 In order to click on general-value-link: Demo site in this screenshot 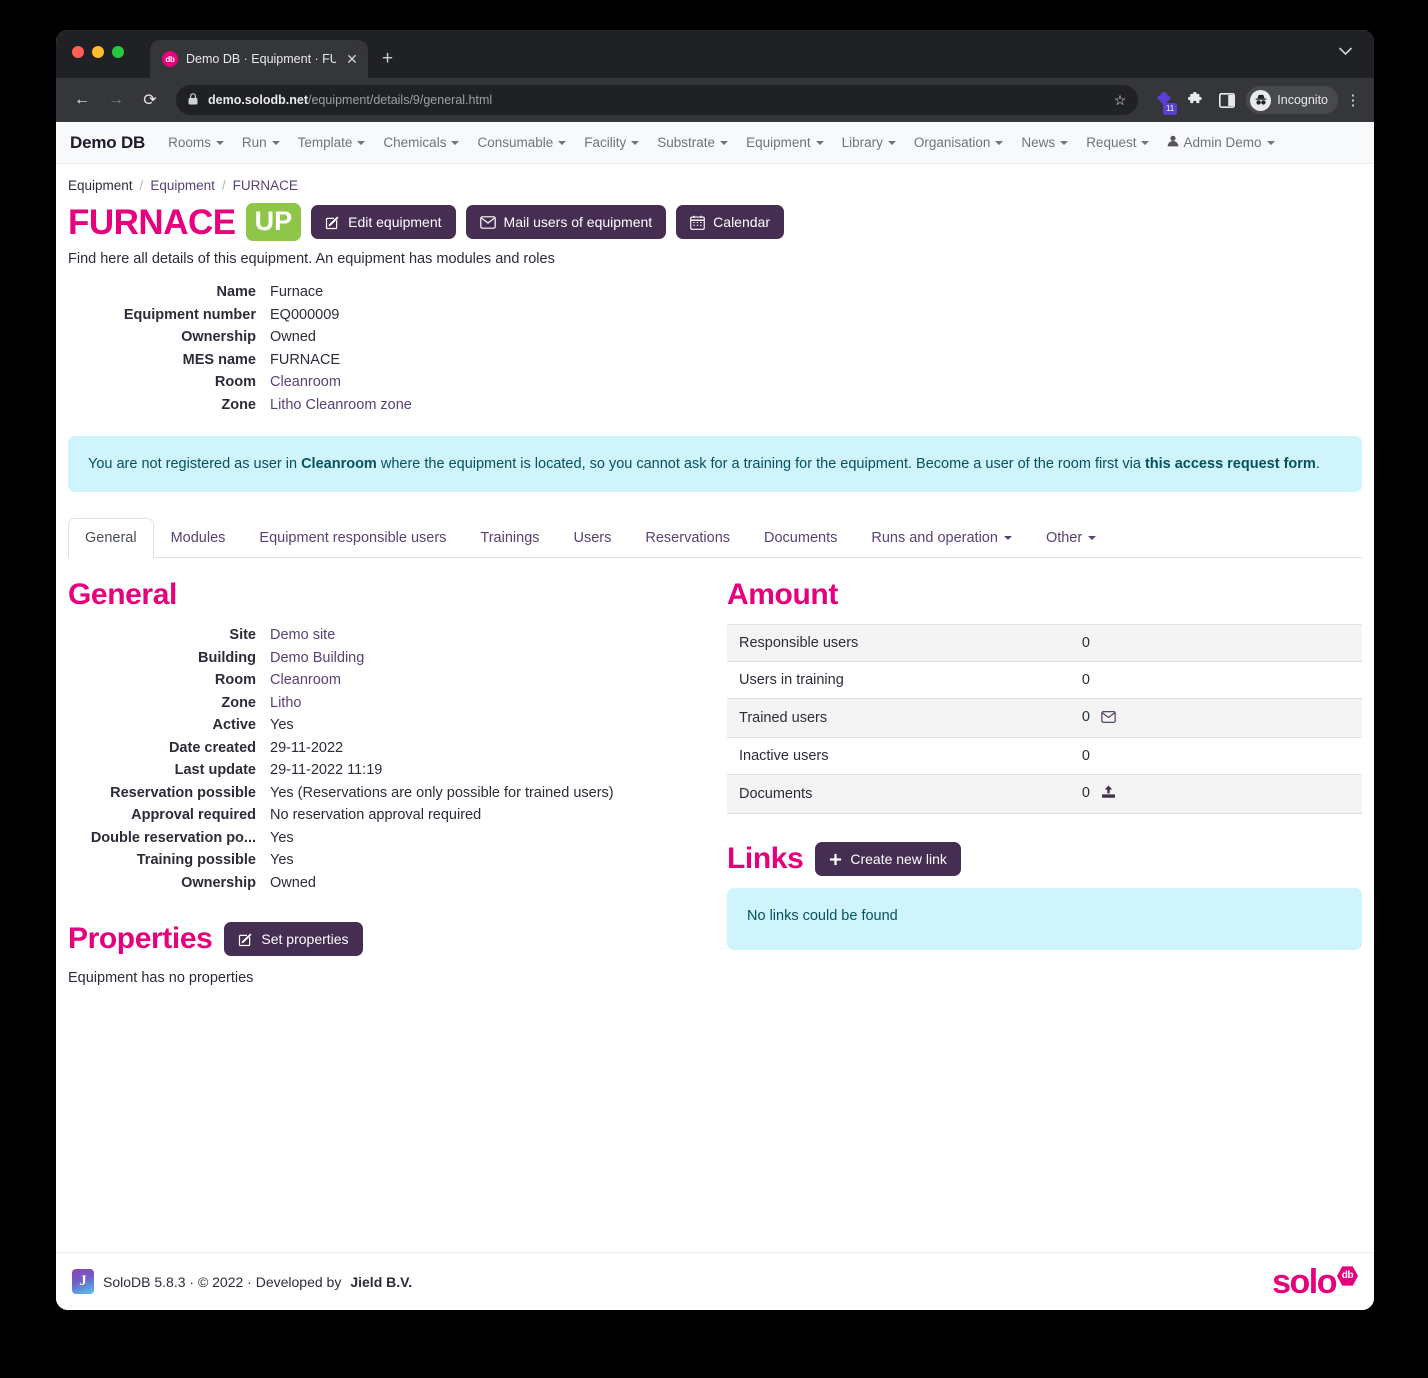, I will do `click(302, 635)`.